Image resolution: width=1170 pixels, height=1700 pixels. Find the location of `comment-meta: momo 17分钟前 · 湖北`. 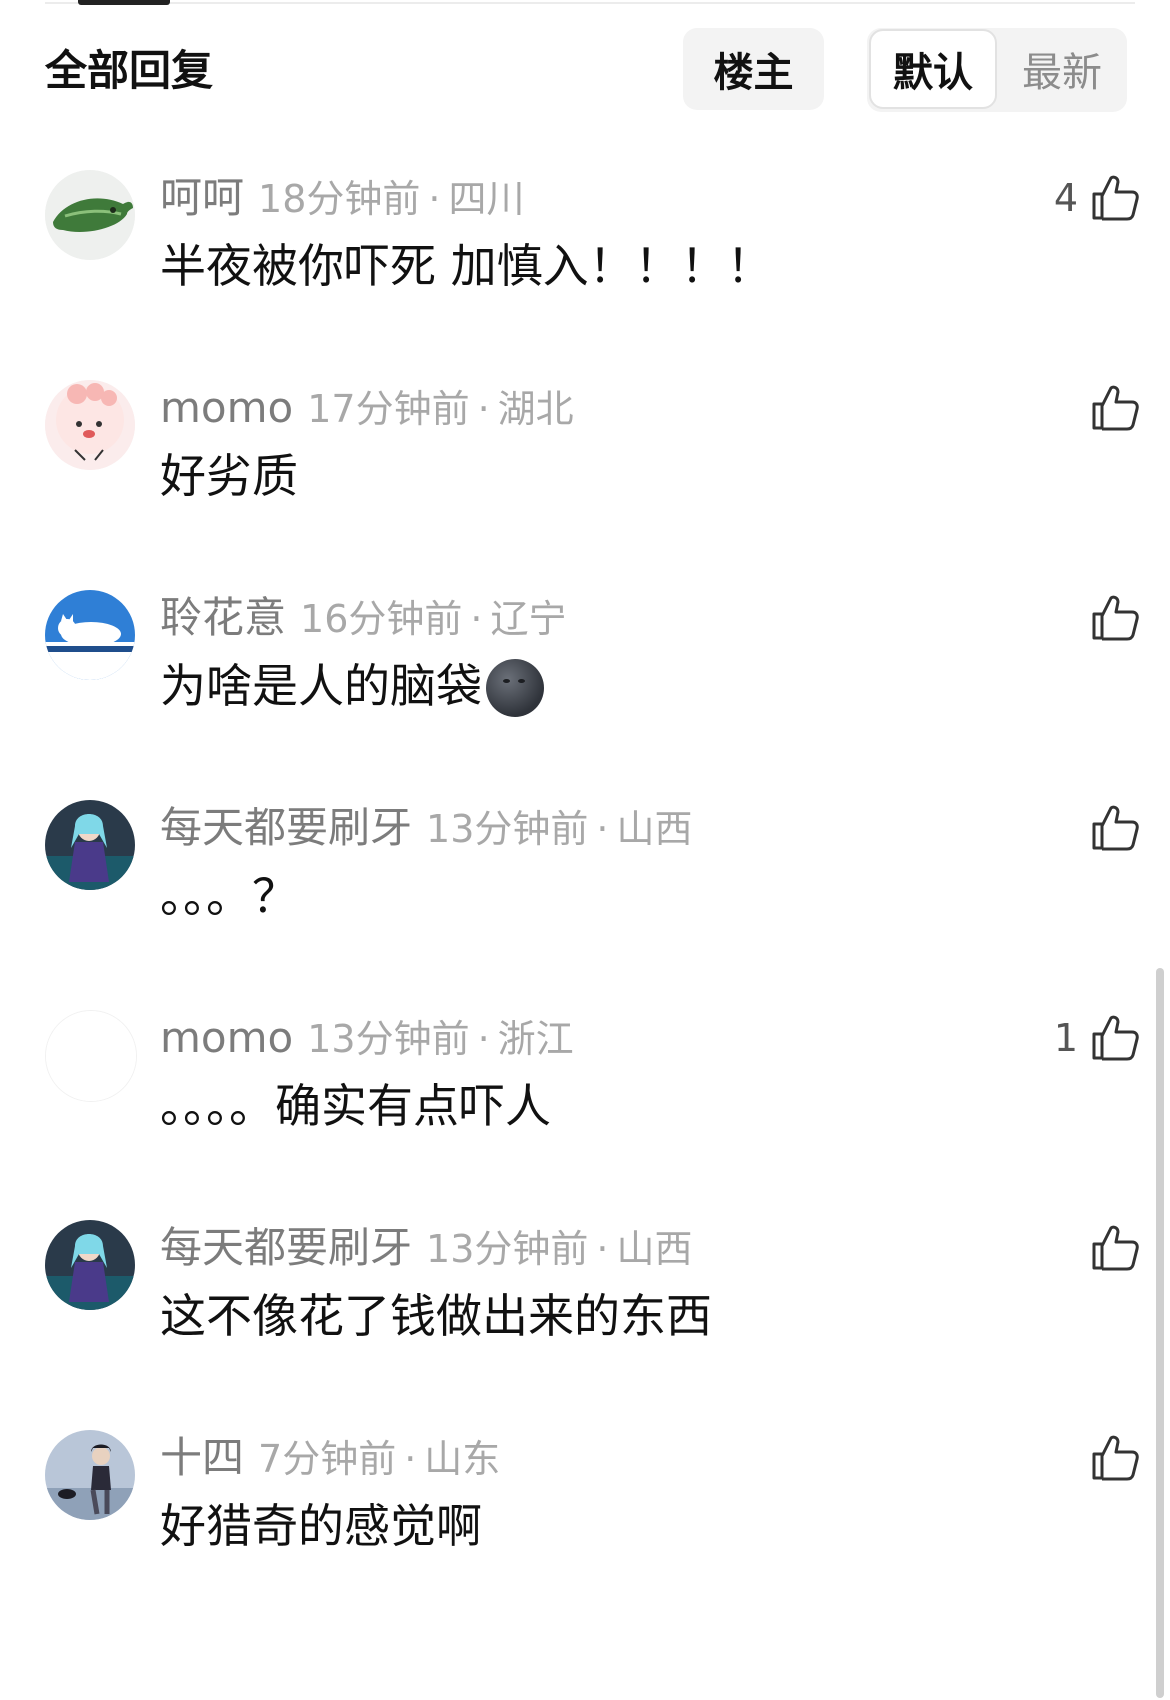

comment-meta: momo 17分钟前 · 湖北 is located at coordinates (367, 408).